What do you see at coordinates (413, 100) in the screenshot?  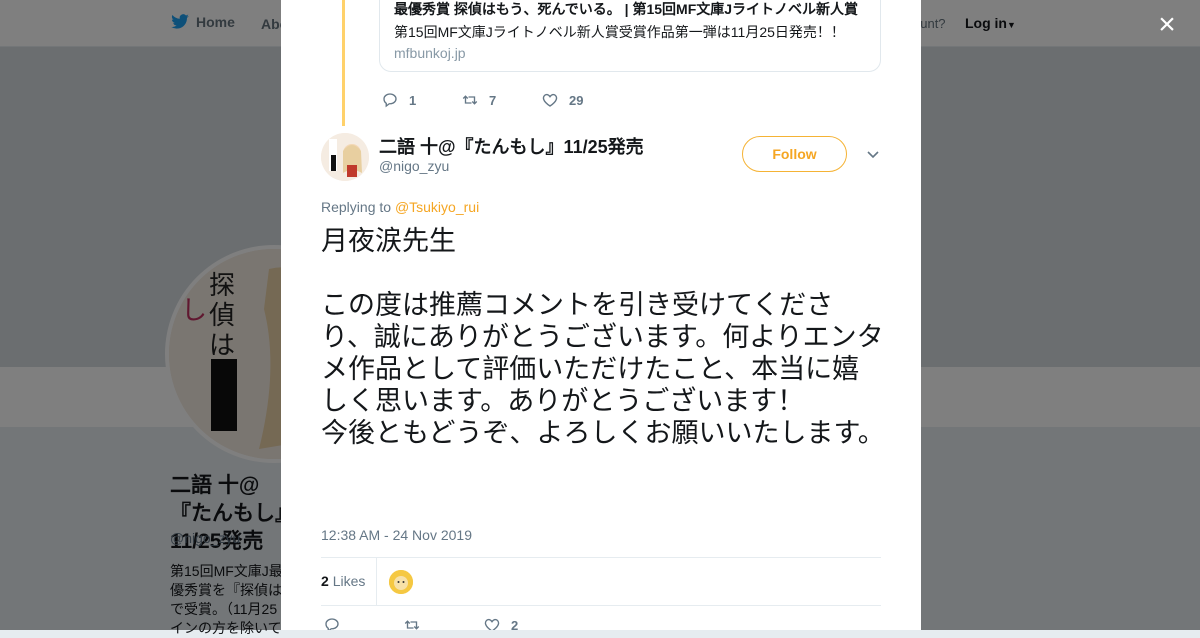 I see `reply-count: 1` at bounding box center [413, 100].